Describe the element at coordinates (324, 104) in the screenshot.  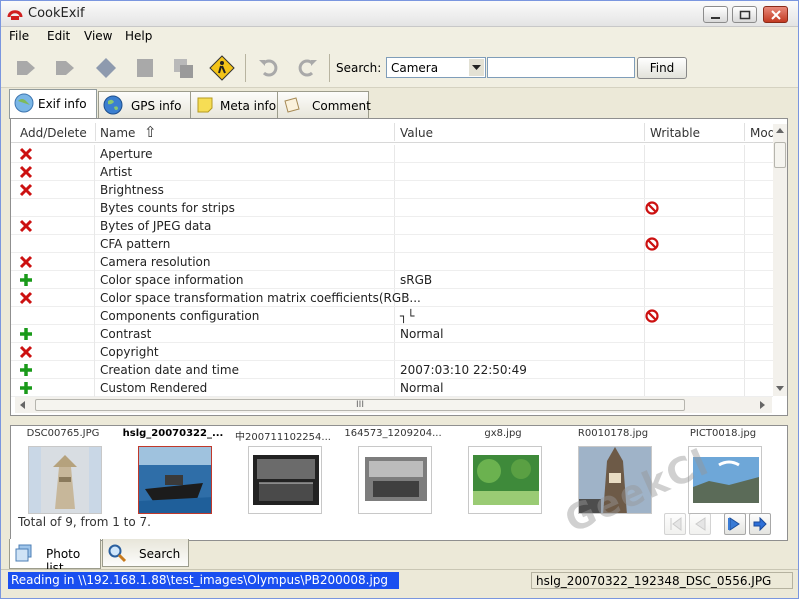
I see `tab-comment: Comment` at that location.